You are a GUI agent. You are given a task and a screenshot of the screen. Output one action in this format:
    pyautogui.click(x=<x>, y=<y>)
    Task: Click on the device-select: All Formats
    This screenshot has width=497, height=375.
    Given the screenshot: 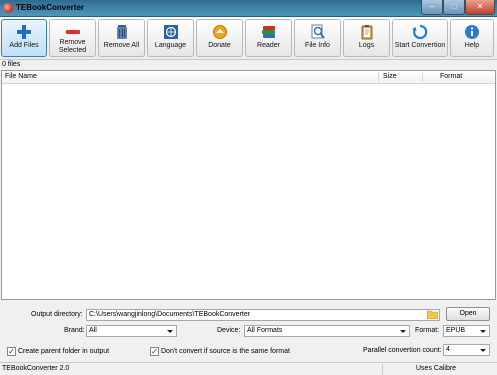 What is the action you would take?
    pyautogui.click(x=327, y=331)
    